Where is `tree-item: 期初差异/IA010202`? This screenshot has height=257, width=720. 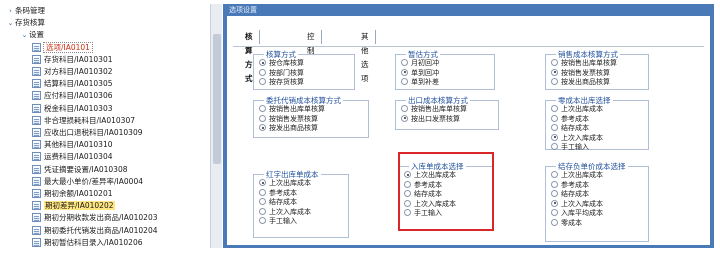 tree-item: 期初差异/IA010202 is located at coordinates (73, 205).